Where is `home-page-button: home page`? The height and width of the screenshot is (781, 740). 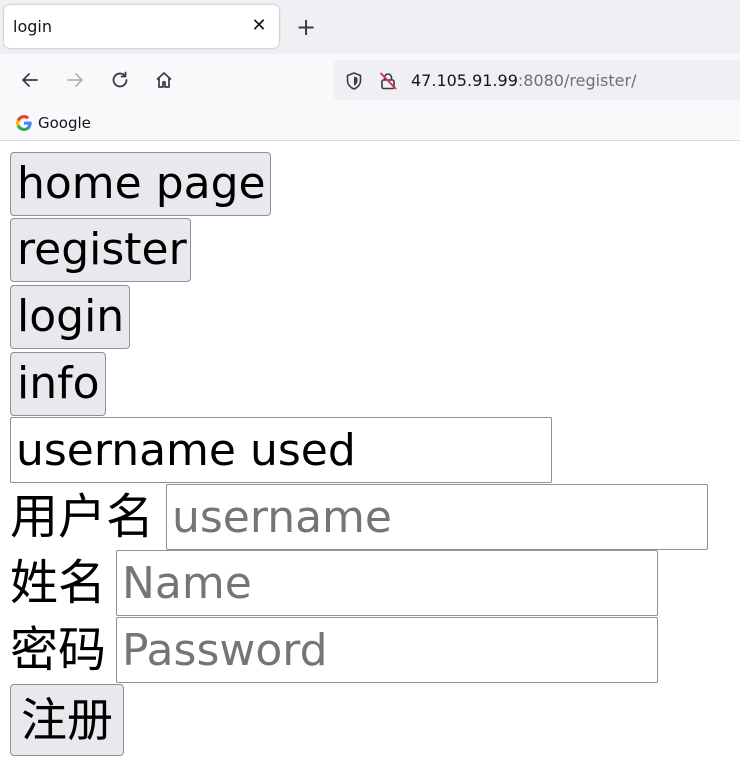 home-page-button: home page is located at coordinates (140, 184).